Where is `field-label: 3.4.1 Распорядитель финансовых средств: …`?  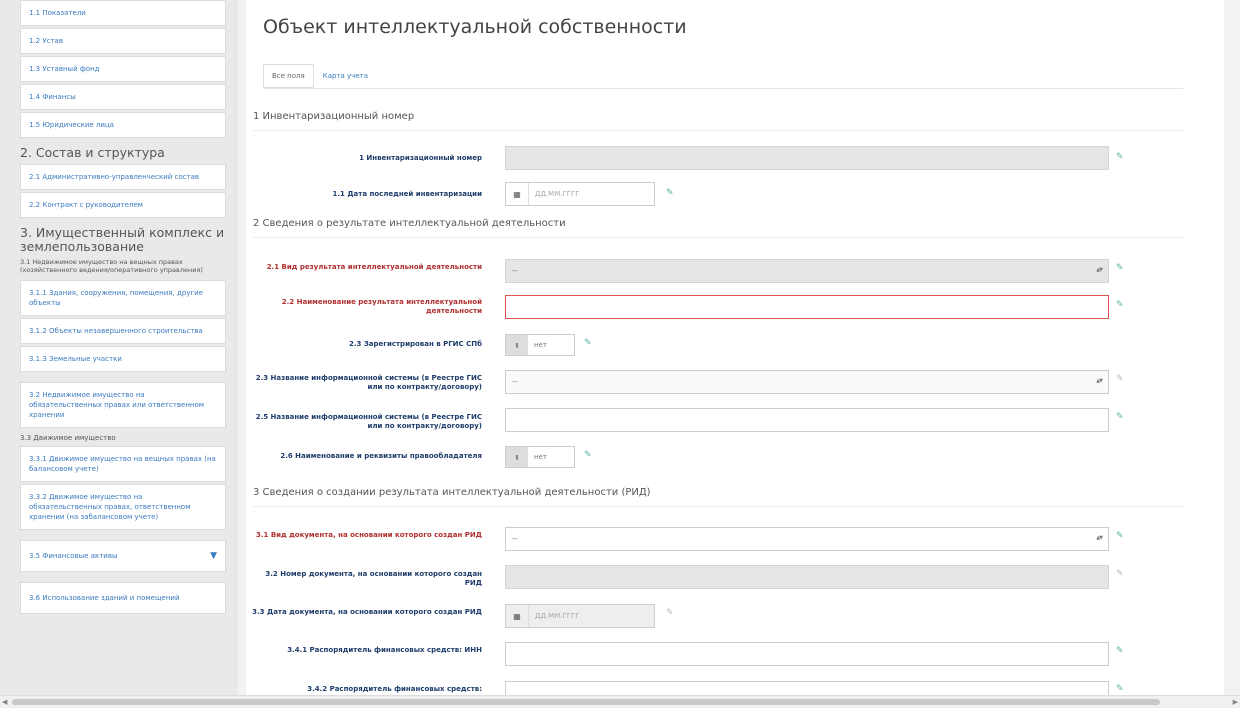 field-label: 3.4.1 Распорядитель финансовых средств: … is located at coordinates (384, 650).